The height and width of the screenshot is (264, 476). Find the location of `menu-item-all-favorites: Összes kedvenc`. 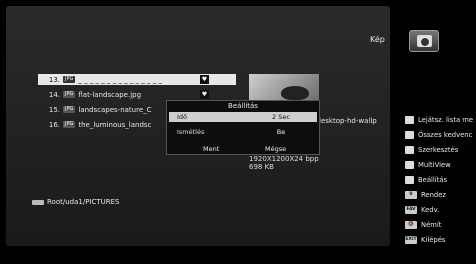

menu-item-all-favorites: Összes kedvenc is located at coordinates (440, 135).